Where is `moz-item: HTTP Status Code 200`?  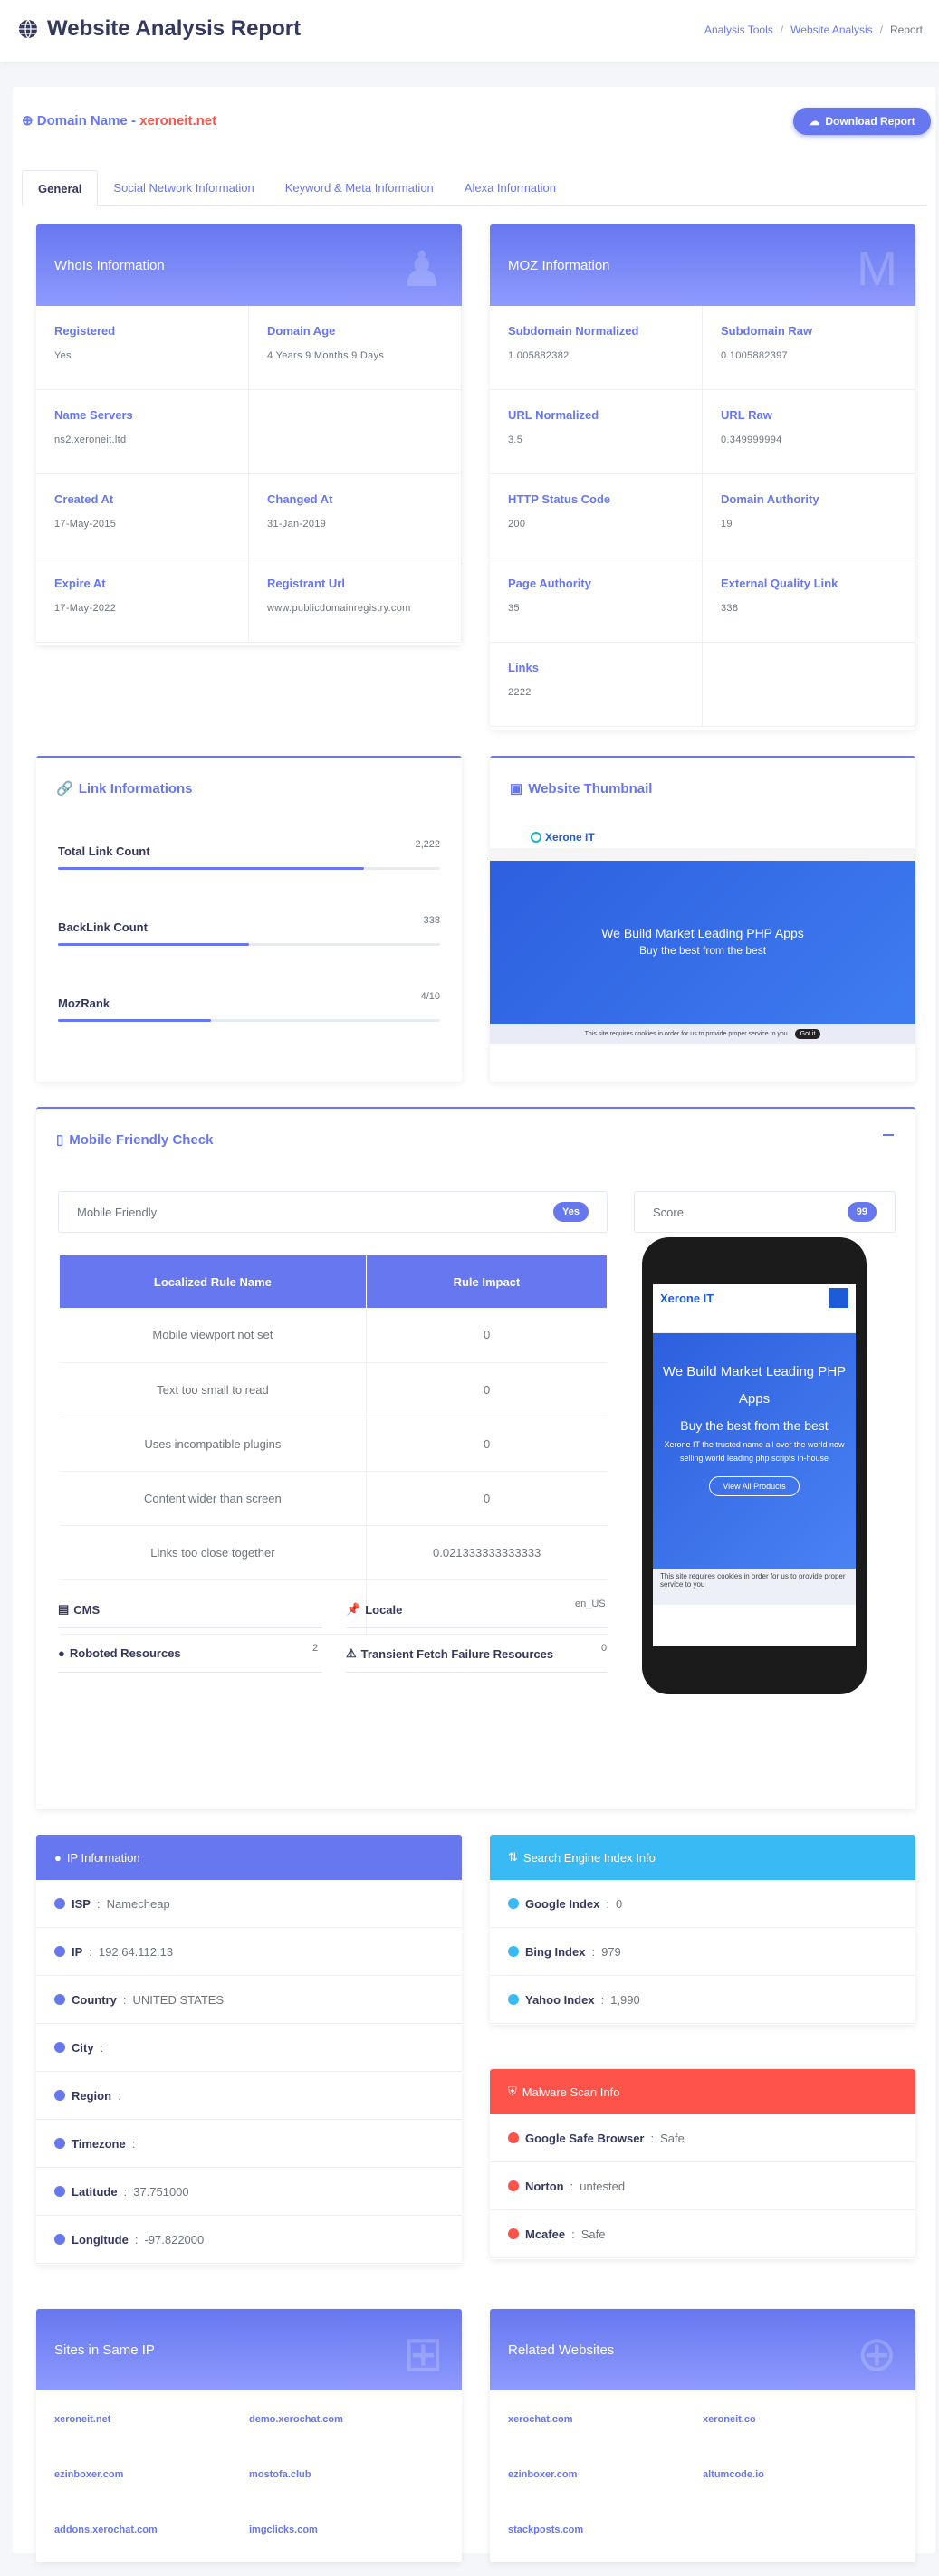 moz-item: HTTP Status Code 200 is located at coordinates (597, 516).